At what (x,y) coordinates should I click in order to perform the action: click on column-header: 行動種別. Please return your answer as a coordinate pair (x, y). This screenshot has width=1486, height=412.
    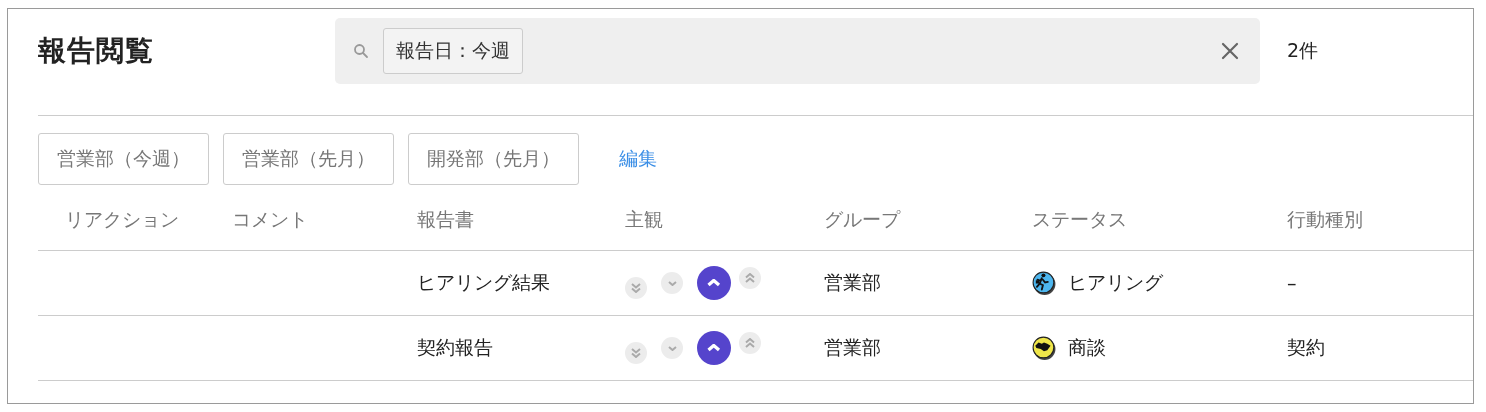
    Looking at the image, I should click on (1325, 219).